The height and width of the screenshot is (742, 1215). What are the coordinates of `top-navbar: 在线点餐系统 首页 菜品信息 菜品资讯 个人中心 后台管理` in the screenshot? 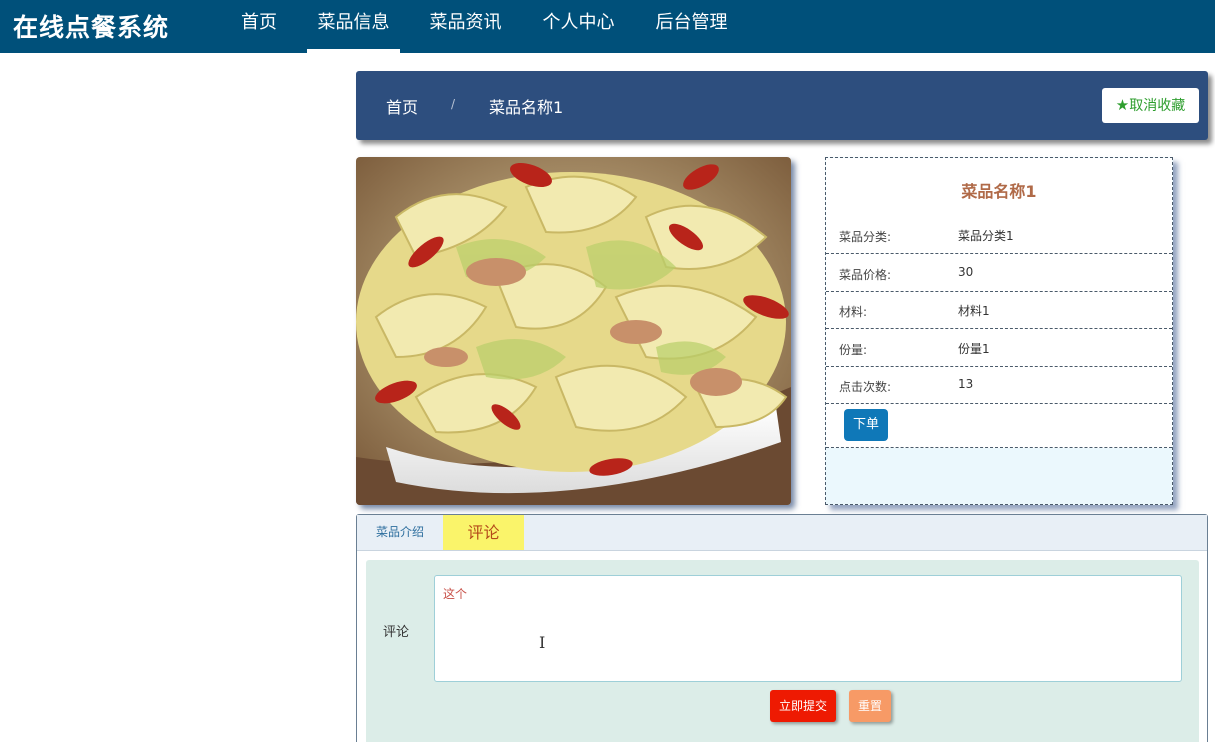 It's located at (607, 26).